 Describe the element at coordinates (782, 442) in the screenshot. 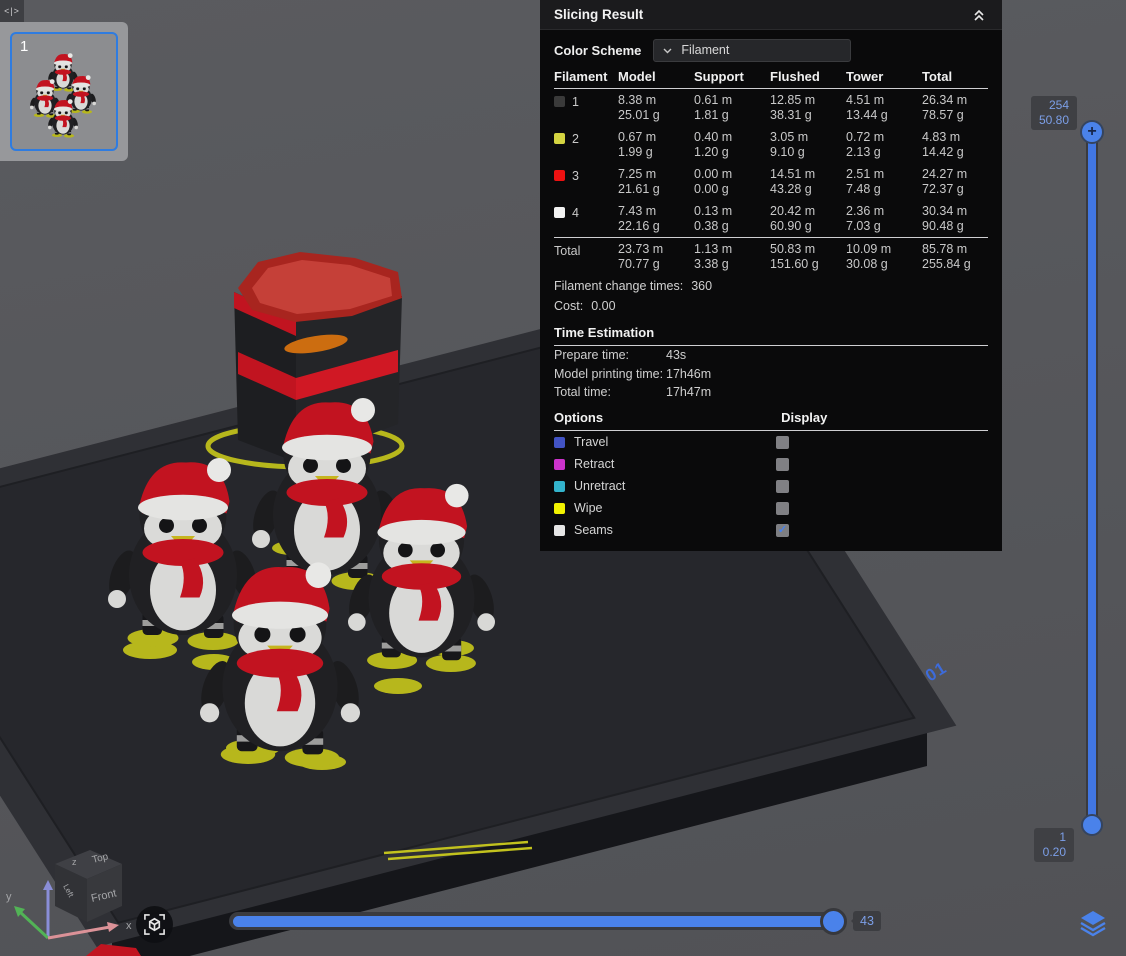

I see `travel-display-checkbox` at that location.